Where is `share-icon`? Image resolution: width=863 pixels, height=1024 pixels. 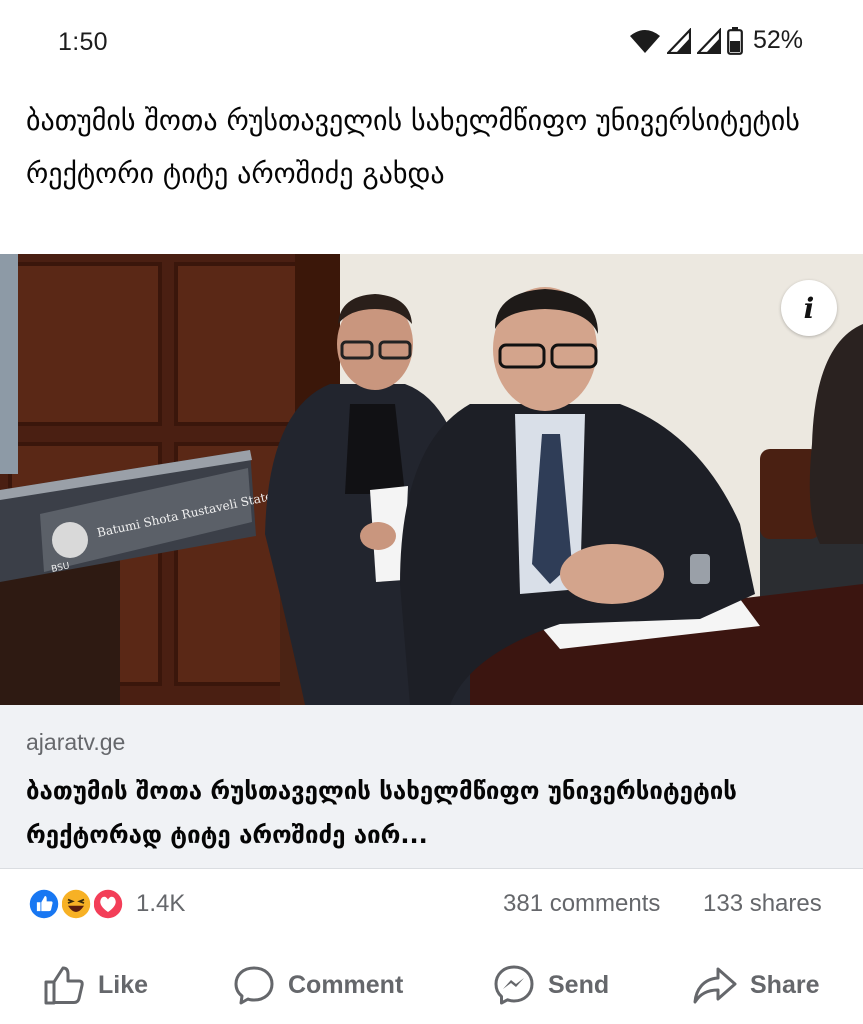
share-icon is located at coordinates (715, 985).